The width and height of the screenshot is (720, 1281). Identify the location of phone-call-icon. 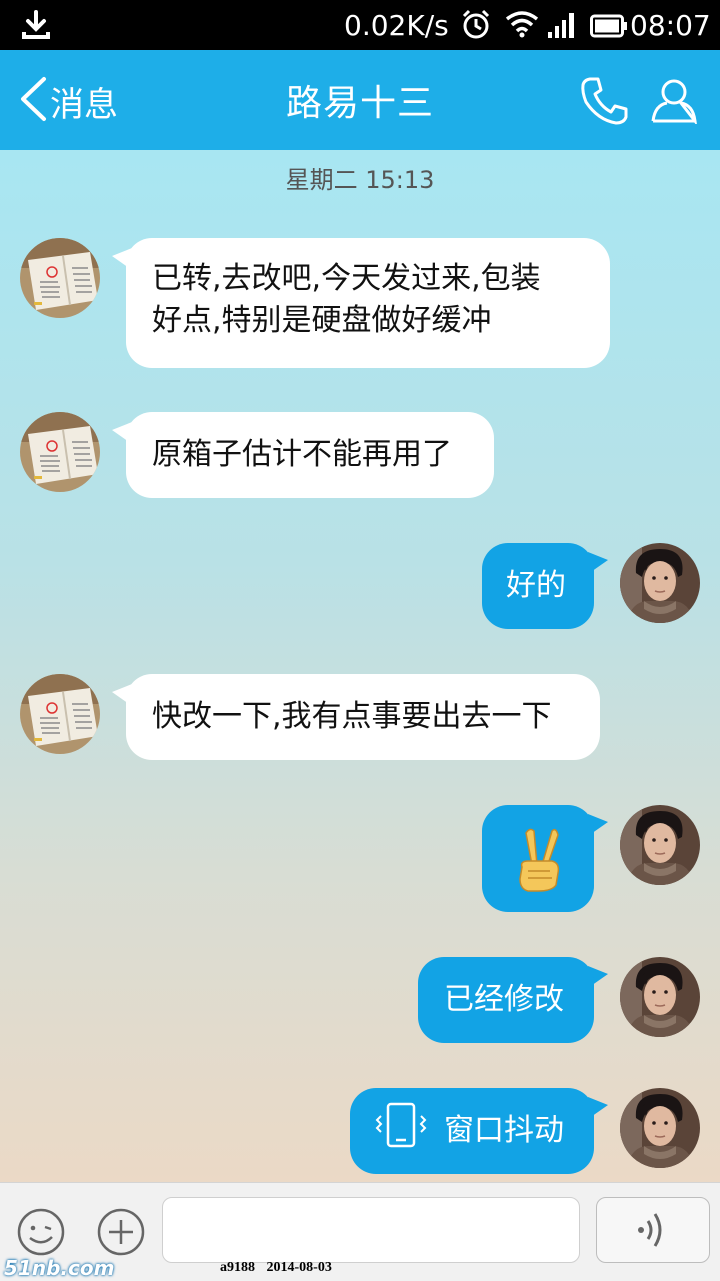
(604, 103).